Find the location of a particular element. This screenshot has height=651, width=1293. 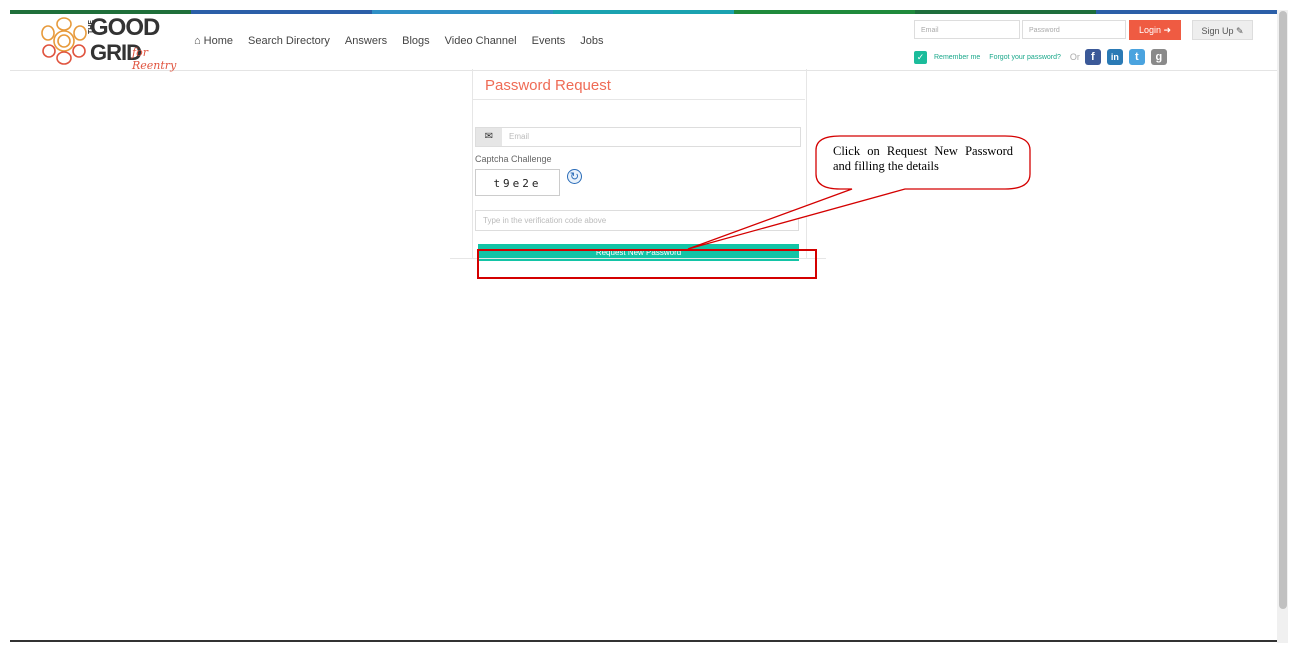

remember-checkbox: ✓ is located at coordinates (920, 57).